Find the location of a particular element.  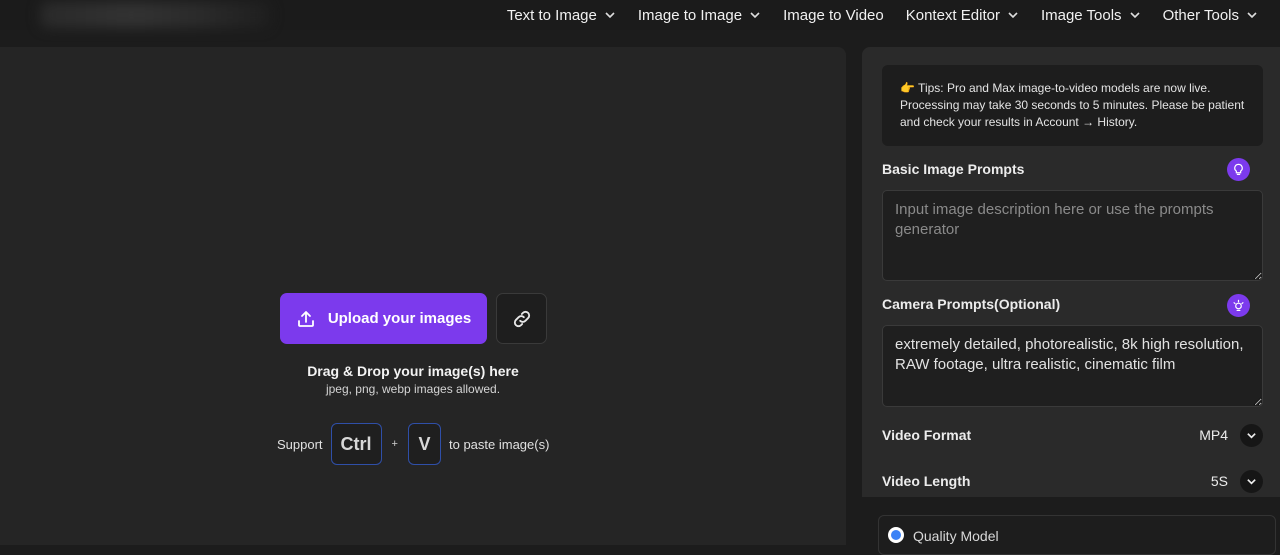

basic-prompt-input is located at coordinates (1072, 235).